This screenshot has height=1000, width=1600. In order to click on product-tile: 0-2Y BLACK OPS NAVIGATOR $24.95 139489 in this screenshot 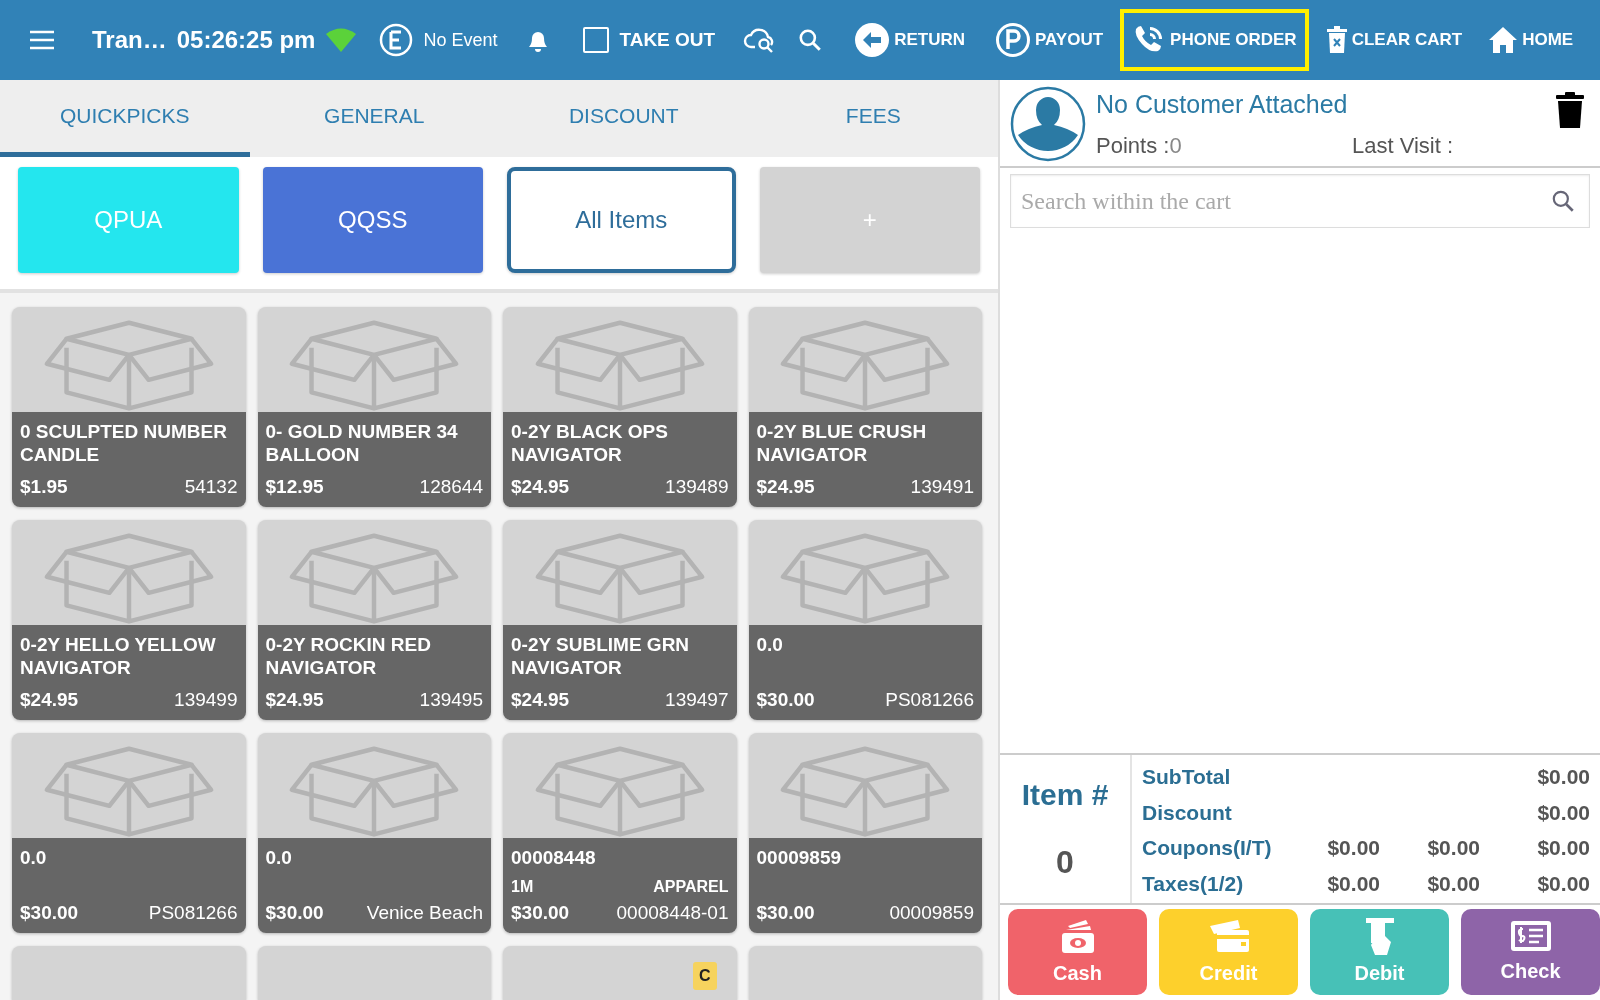, I will do `click(620, 407)`.